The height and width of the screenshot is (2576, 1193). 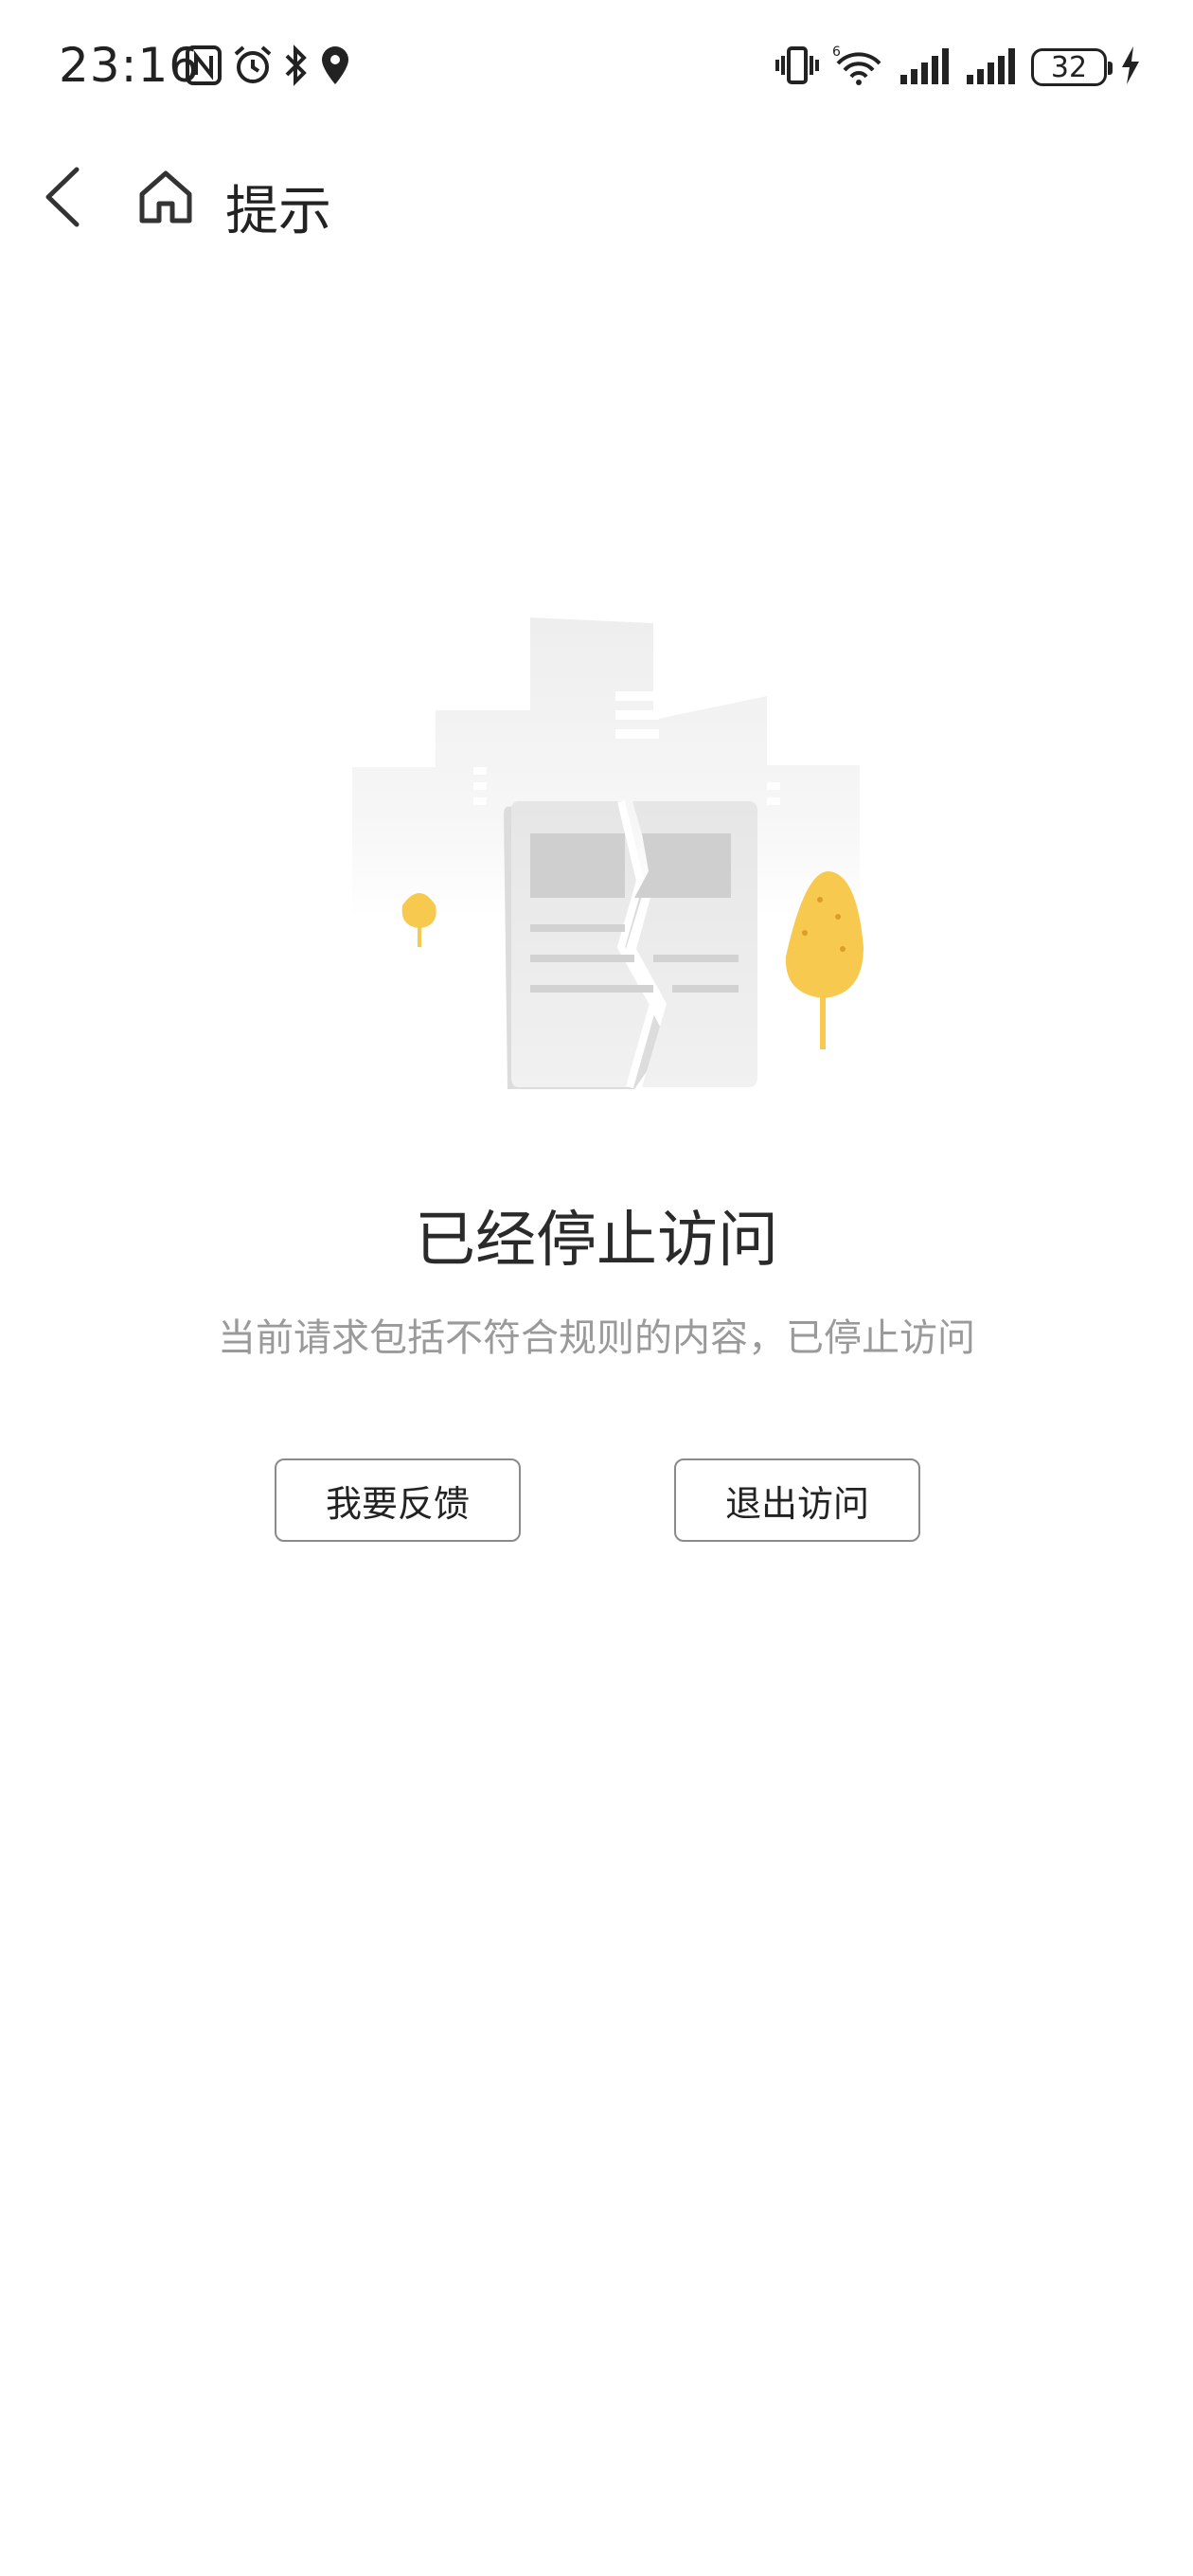 I want to click on vibrate-icon, so click(x=797, y=67).